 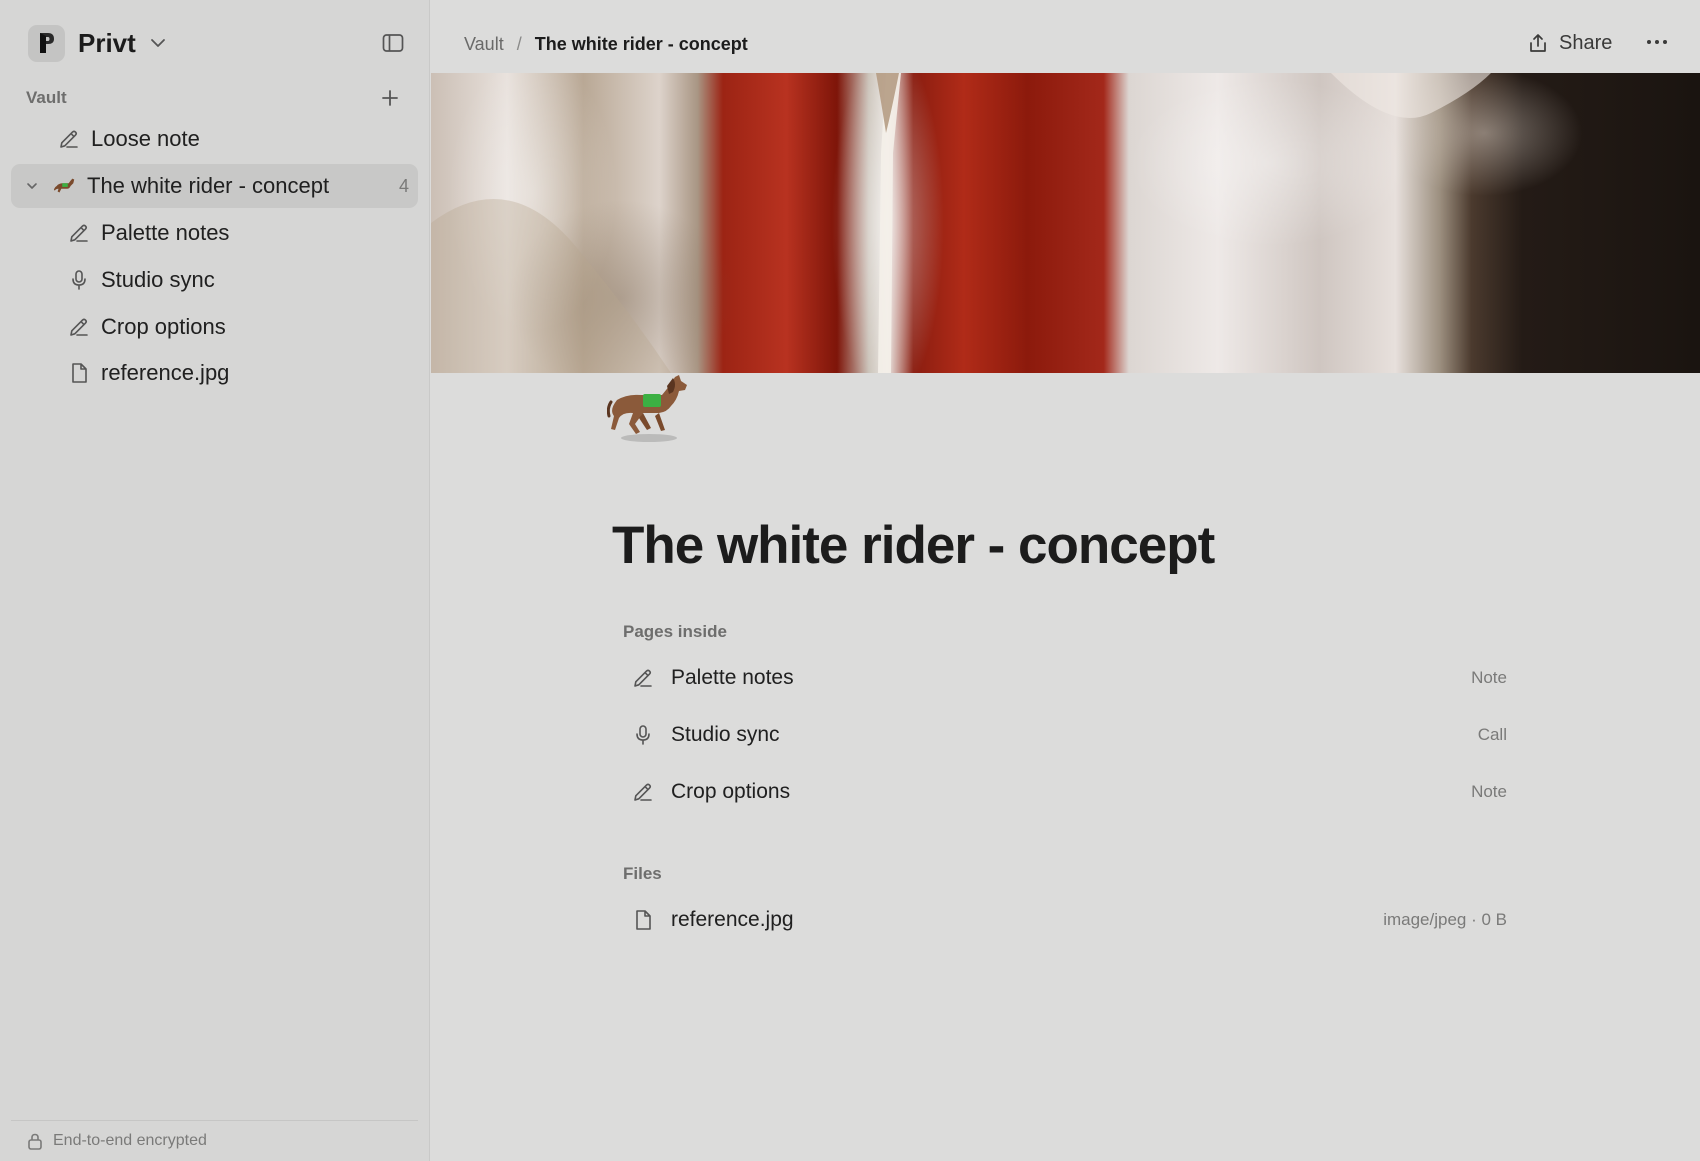 What do you see at coordinates (208, 185) in the screenshot?
I see `sidebar-item-label: The white rider - concept` at bounding box center [208, 185].